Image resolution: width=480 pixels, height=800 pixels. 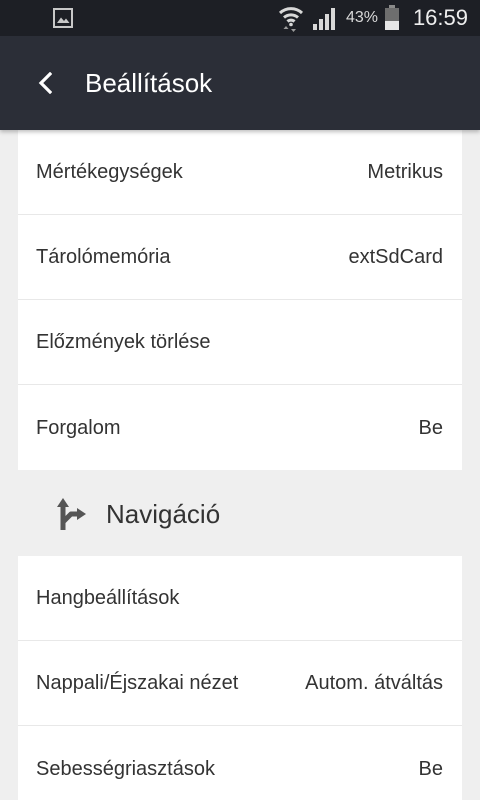 What do you see at coordinates (103, 257) in the screenshot?
I see `setting-label: Tárolómemória` at bounding box center [103, 257].